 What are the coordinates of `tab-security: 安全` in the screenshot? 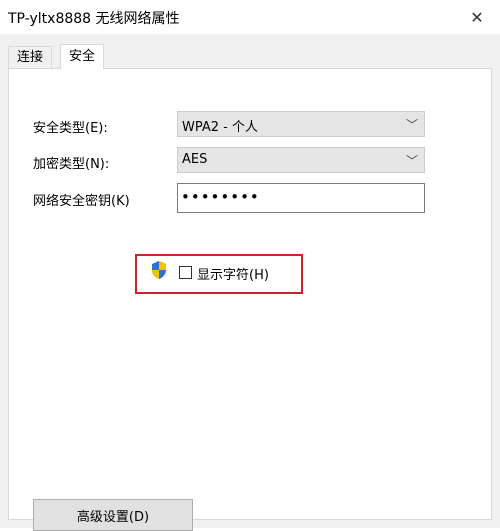 It's located at (82, 56).